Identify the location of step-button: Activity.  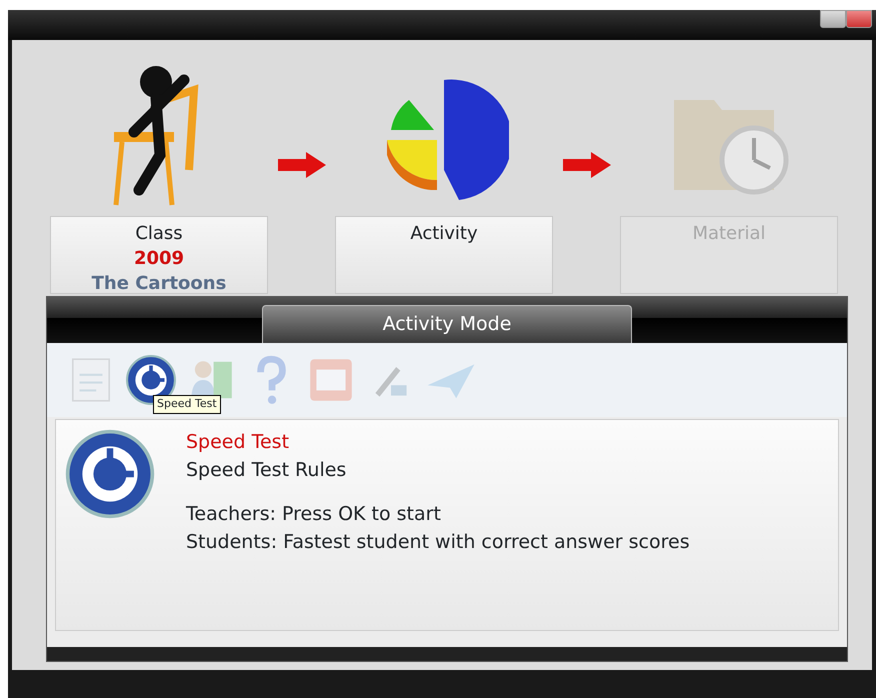
(444, 255).